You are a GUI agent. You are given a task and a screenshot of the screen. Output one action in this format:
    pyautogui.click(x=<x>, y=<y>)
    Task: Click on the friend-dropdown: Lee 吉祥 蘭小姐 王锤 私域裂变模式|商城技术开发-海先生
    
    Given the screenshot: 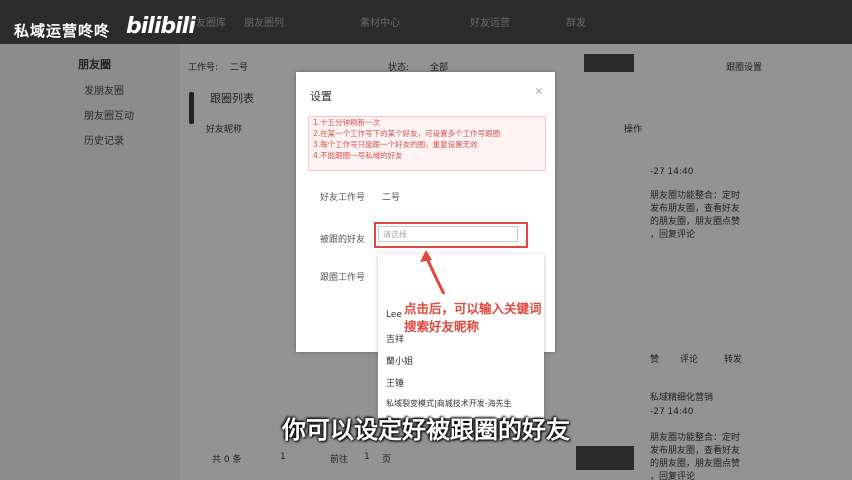 What is the action you would take?
    pyautogui.click(x=461, y=336)
    